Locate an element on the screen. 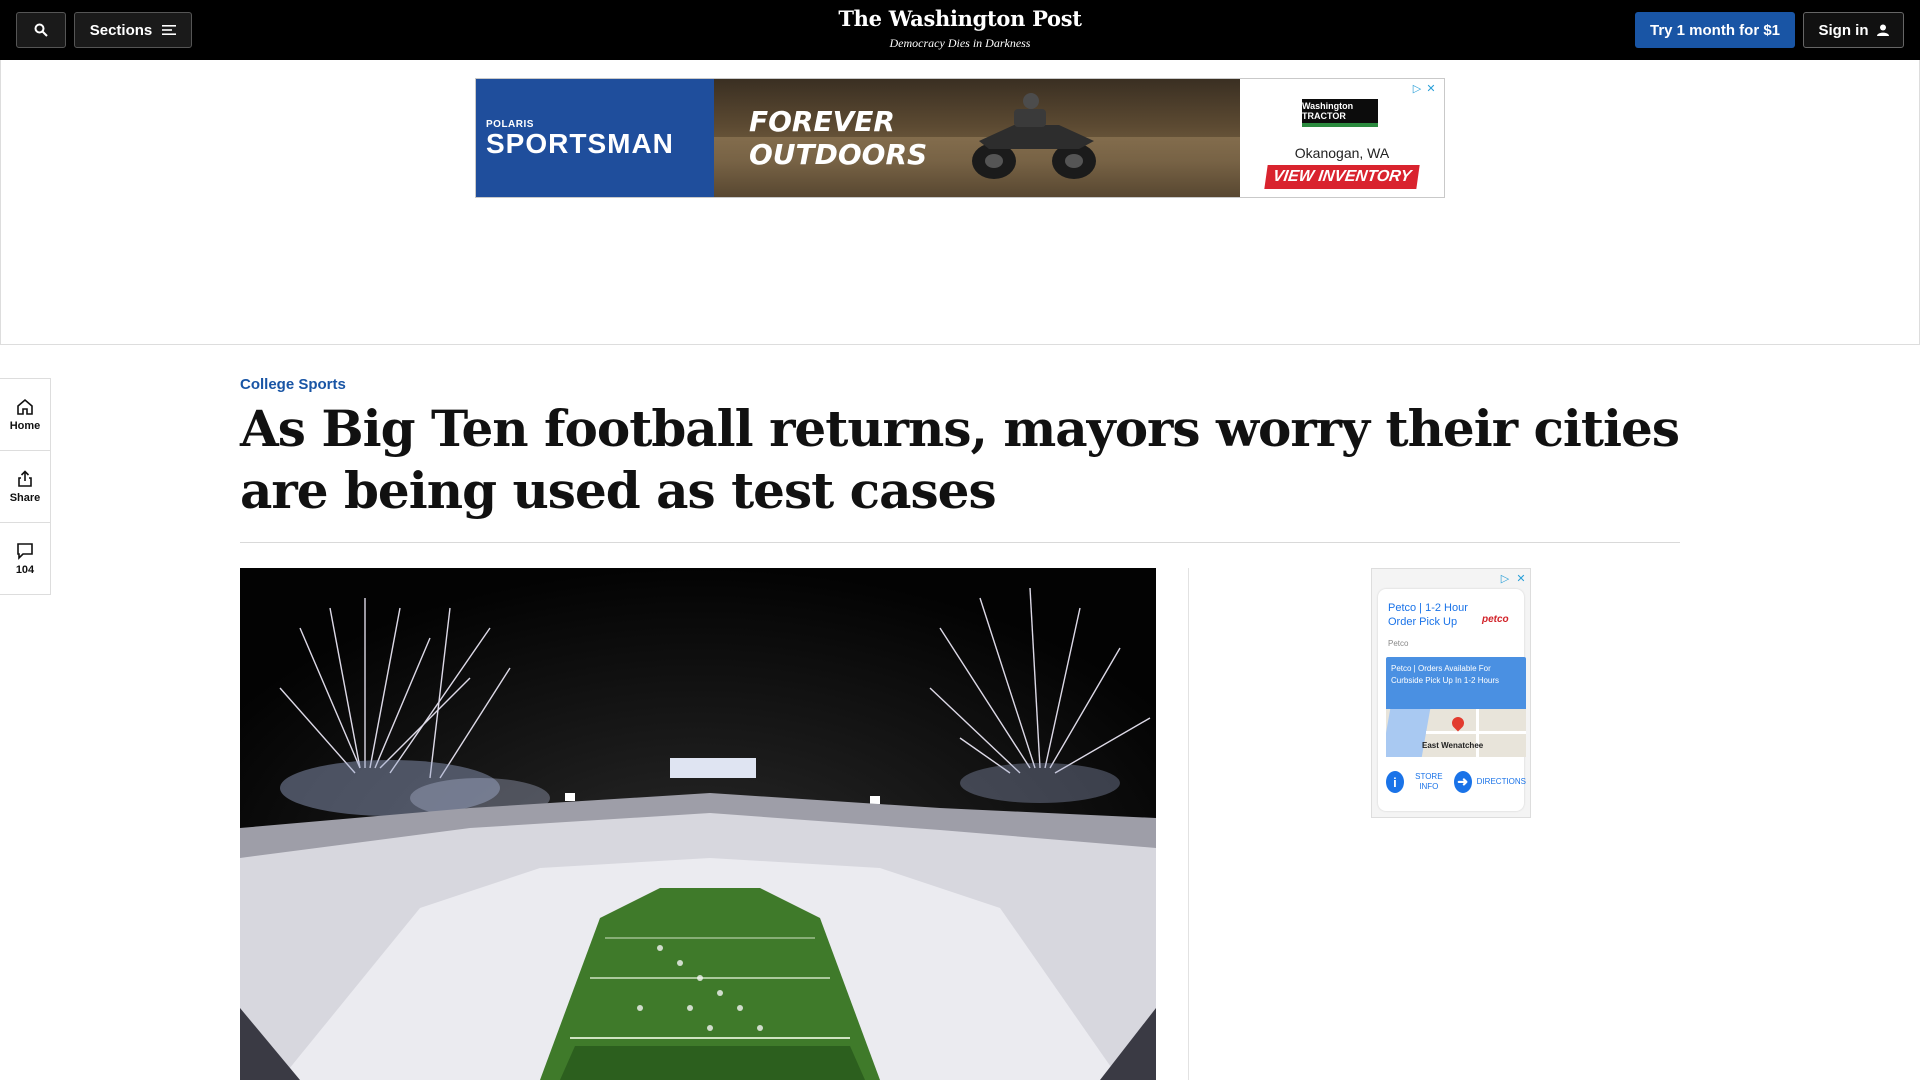 The width and height of the screenshot is (1920, 1080). directions-icon: ➜ is located at coordinates (1462, 782).